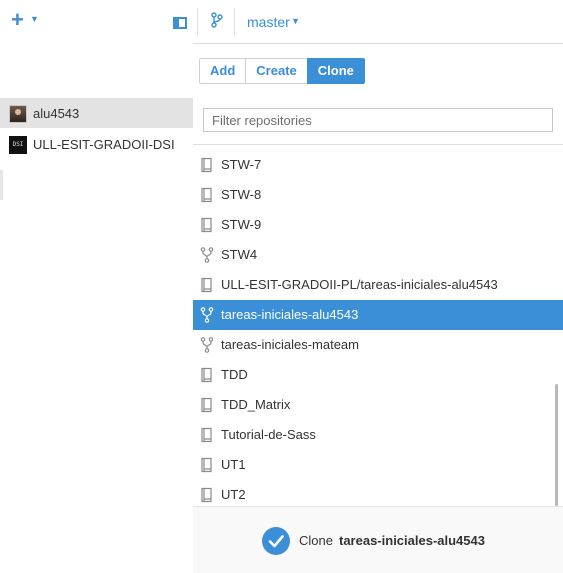 This screenshot has width=563, height=573. Describe the element at coordinates (233, 464) in the screenshot. I see `repo-label: UT1` at that location.